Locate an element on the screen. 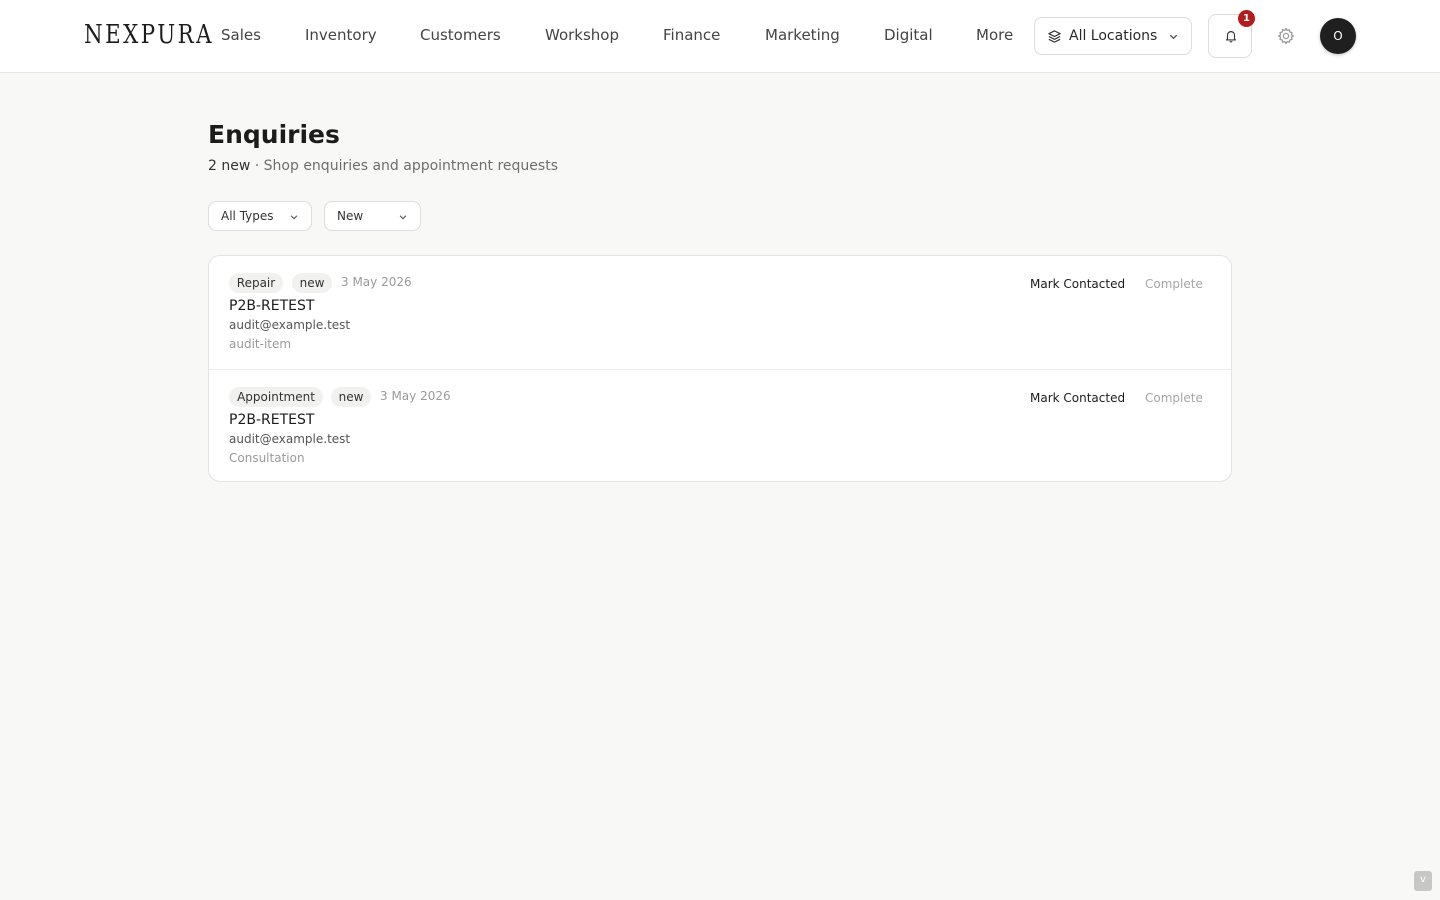  type-filter-select: All Types is located at coordinates (260, 216).